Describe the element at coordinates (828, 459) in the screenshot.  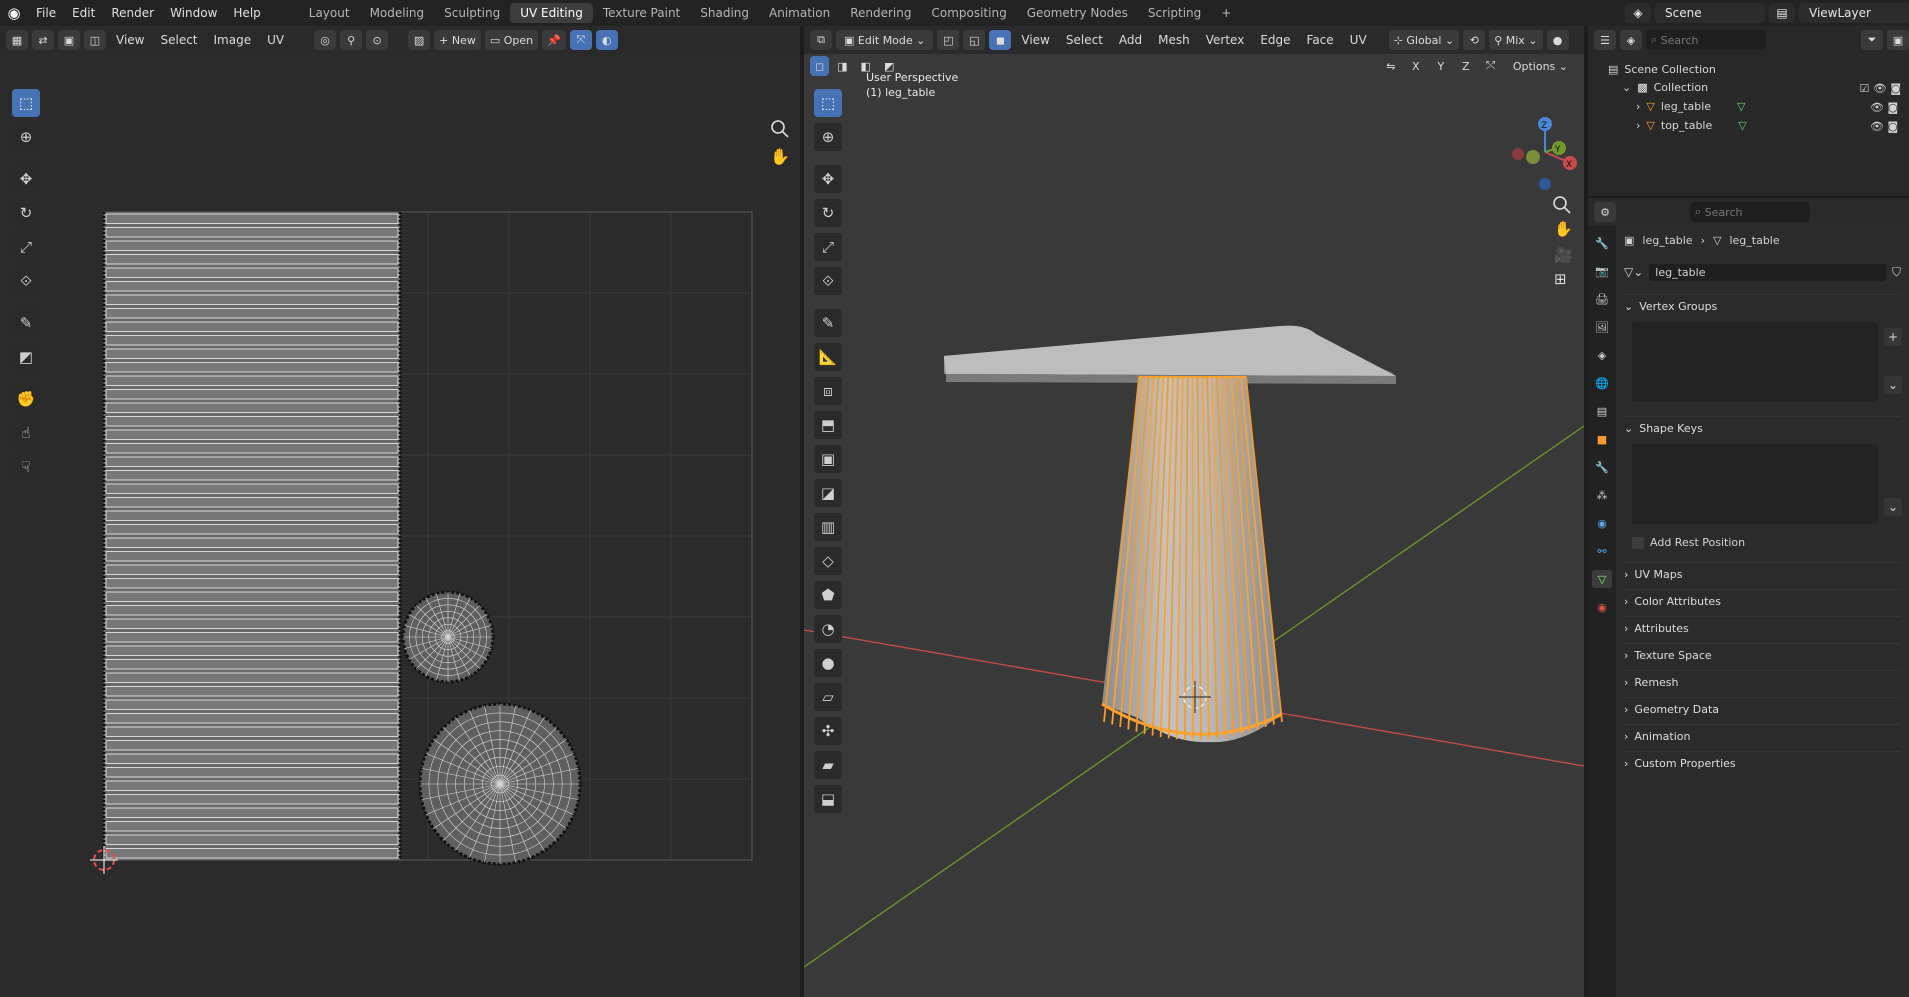
I see `inset-faces-icon: ▣` at that location.